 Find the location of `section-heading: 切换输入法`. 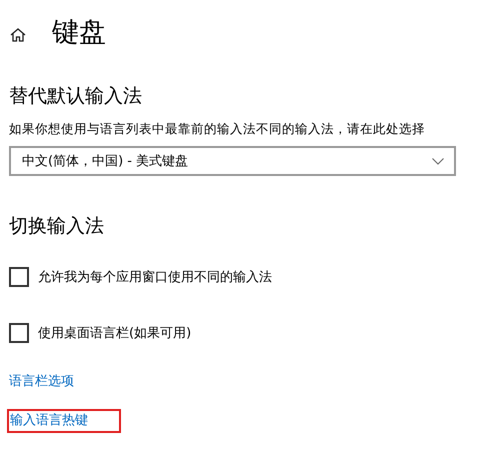

section-heading: 切换输入法 is located at coordinates (57, 226).